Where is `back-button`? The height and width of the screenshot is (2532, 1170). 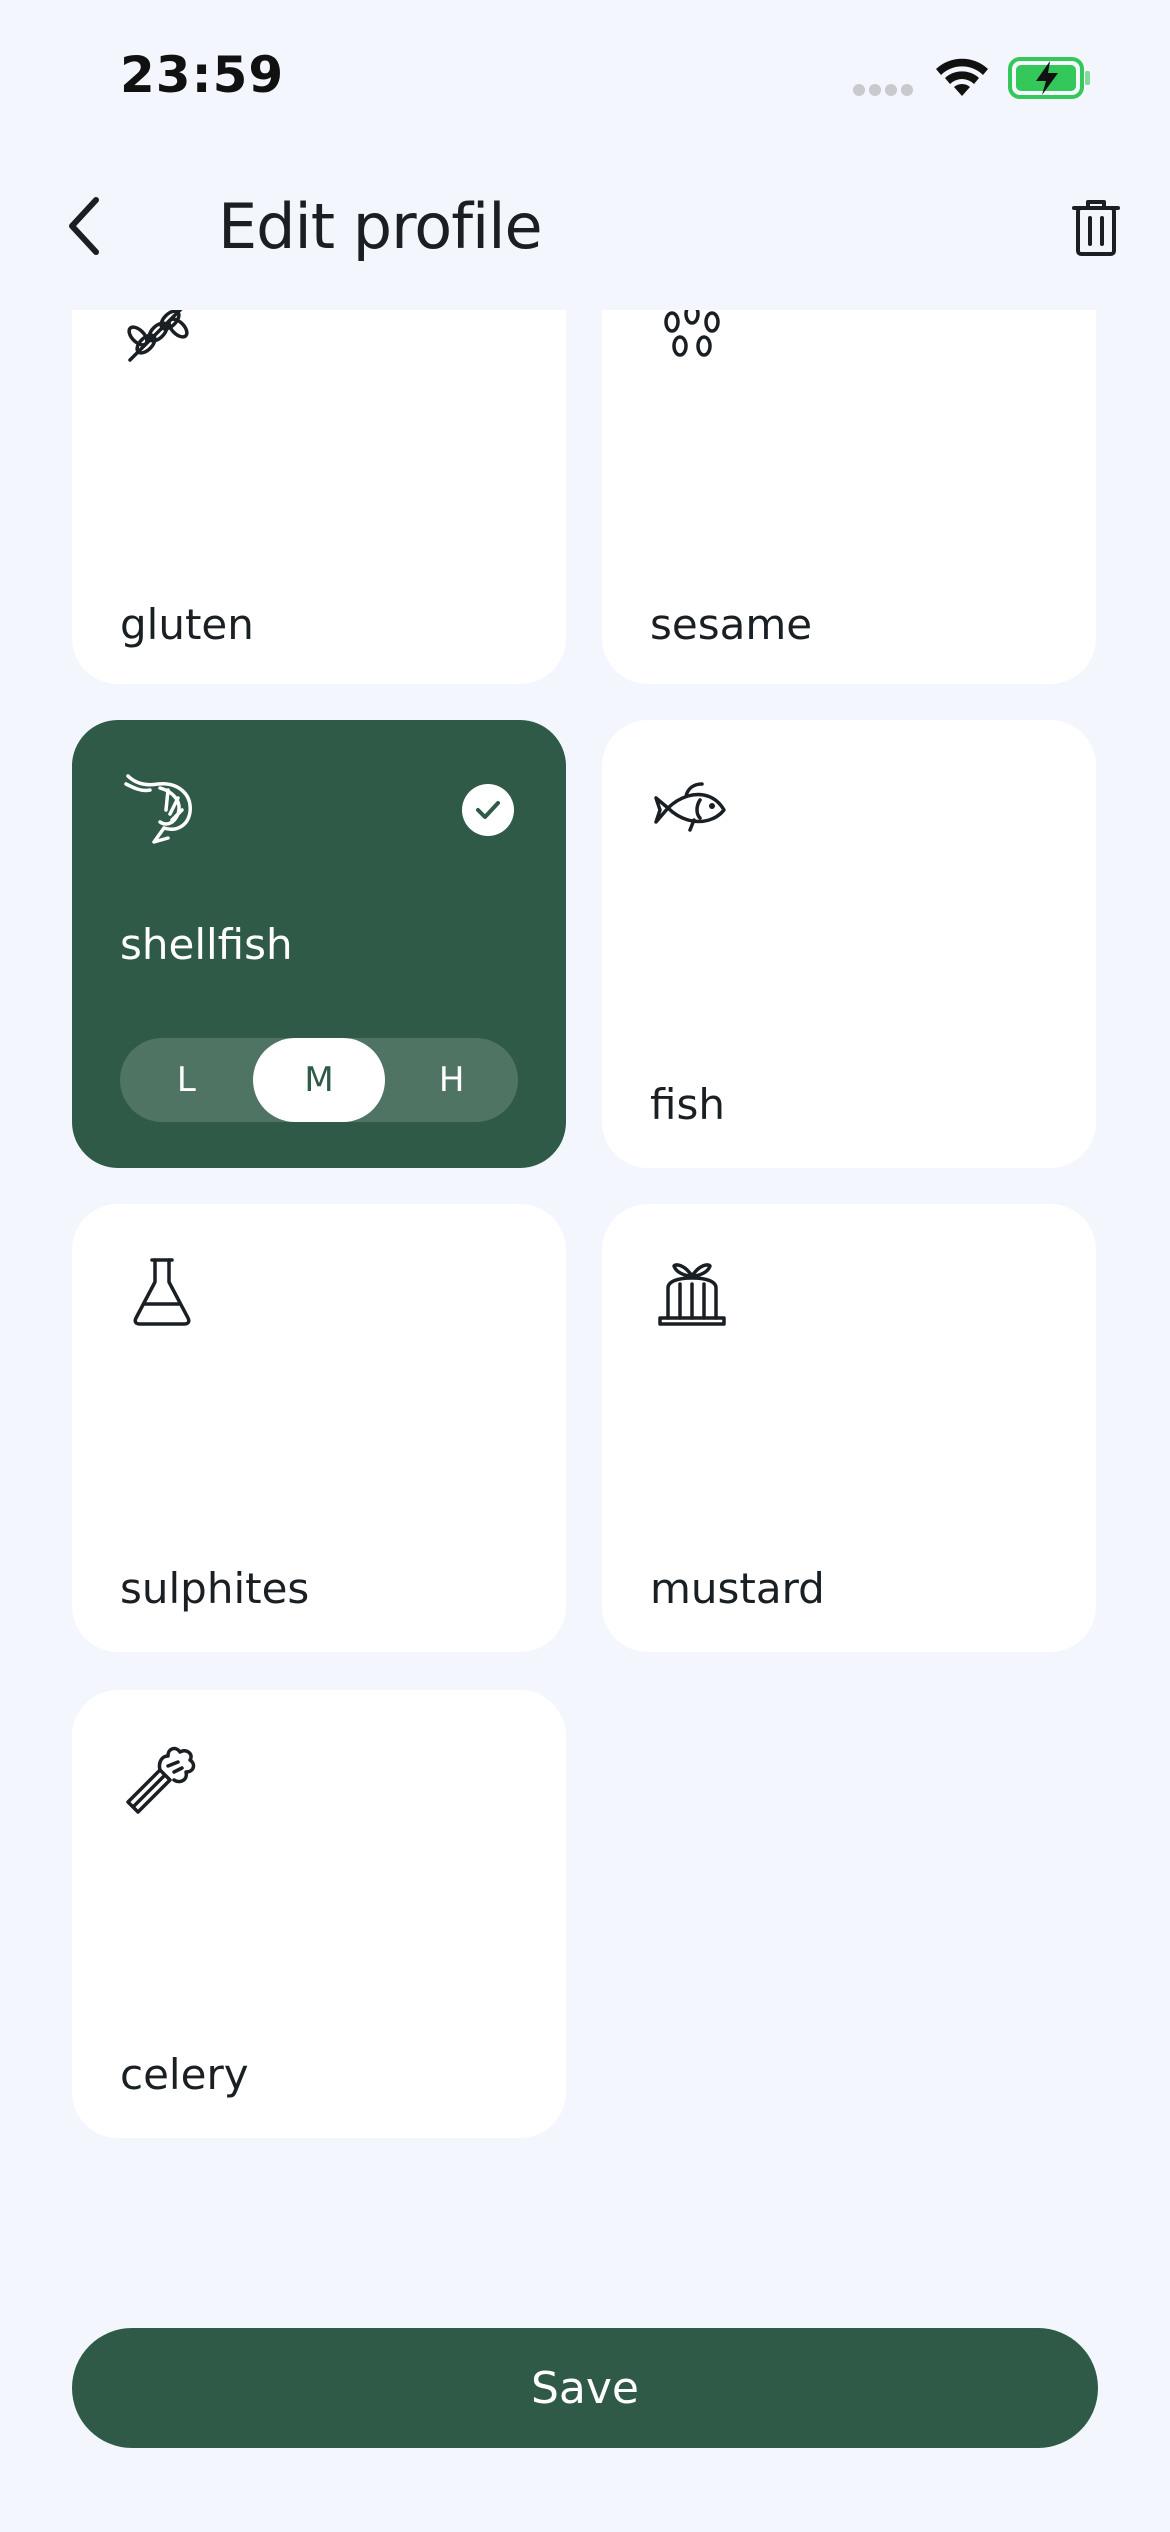
back-button is located at coordinates (84, 226).